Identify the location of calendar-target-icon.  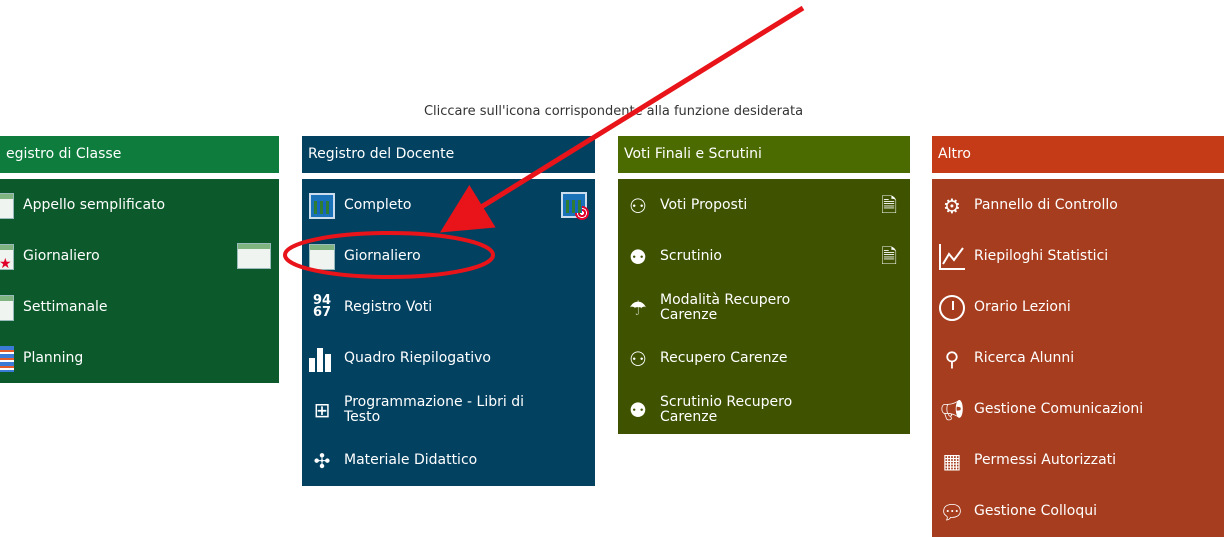
(575, 206).